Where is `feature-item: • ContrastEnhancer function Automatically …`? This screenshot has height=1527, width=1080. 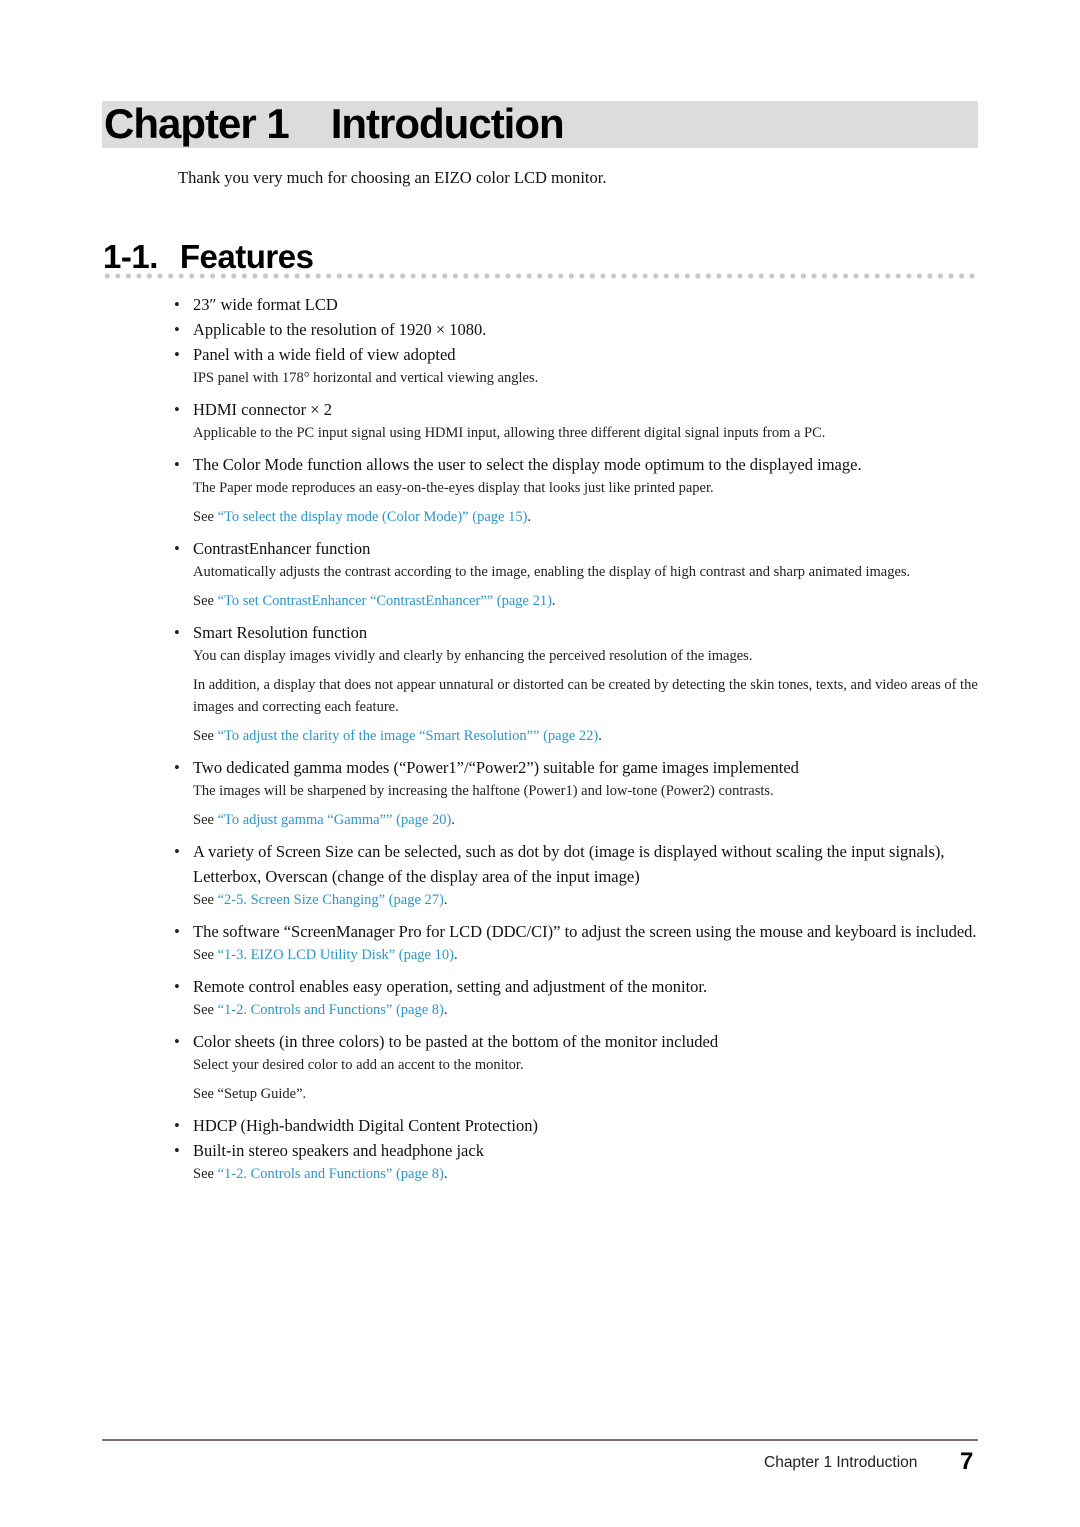 feature-item: • ContrastEnhancer function Automatically … is located at coordinates (577, 574).